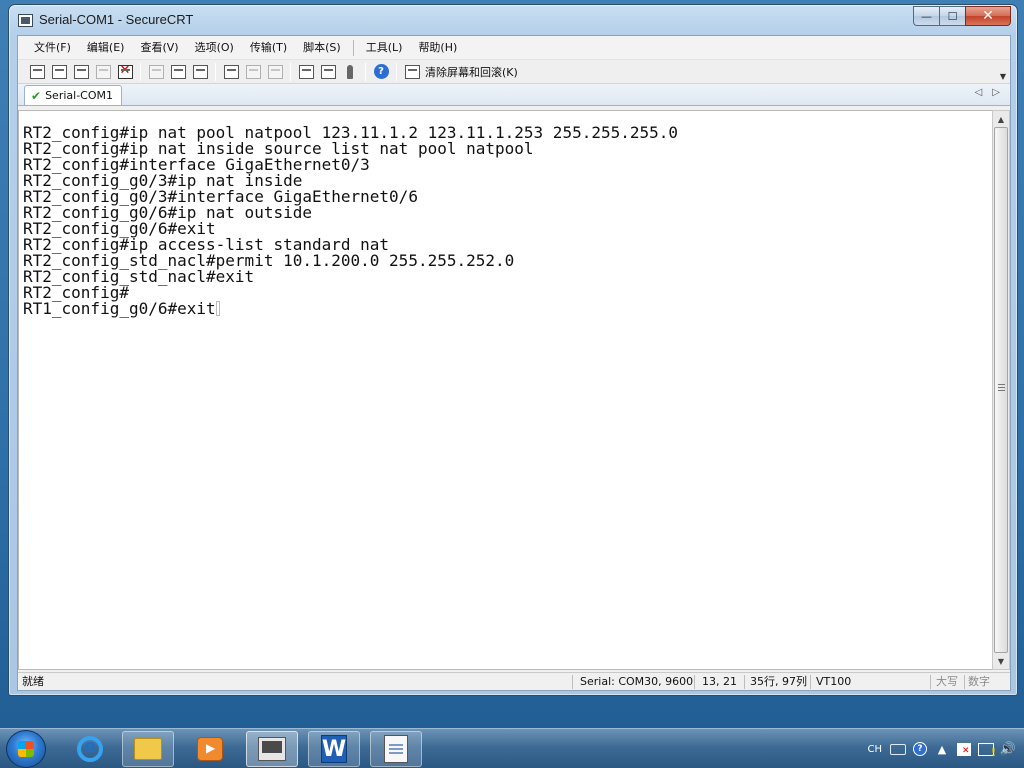  What do you see at coordinates (353, 47) in the screenshot?
I see `menu-separator` at bounding box center [353, 47].